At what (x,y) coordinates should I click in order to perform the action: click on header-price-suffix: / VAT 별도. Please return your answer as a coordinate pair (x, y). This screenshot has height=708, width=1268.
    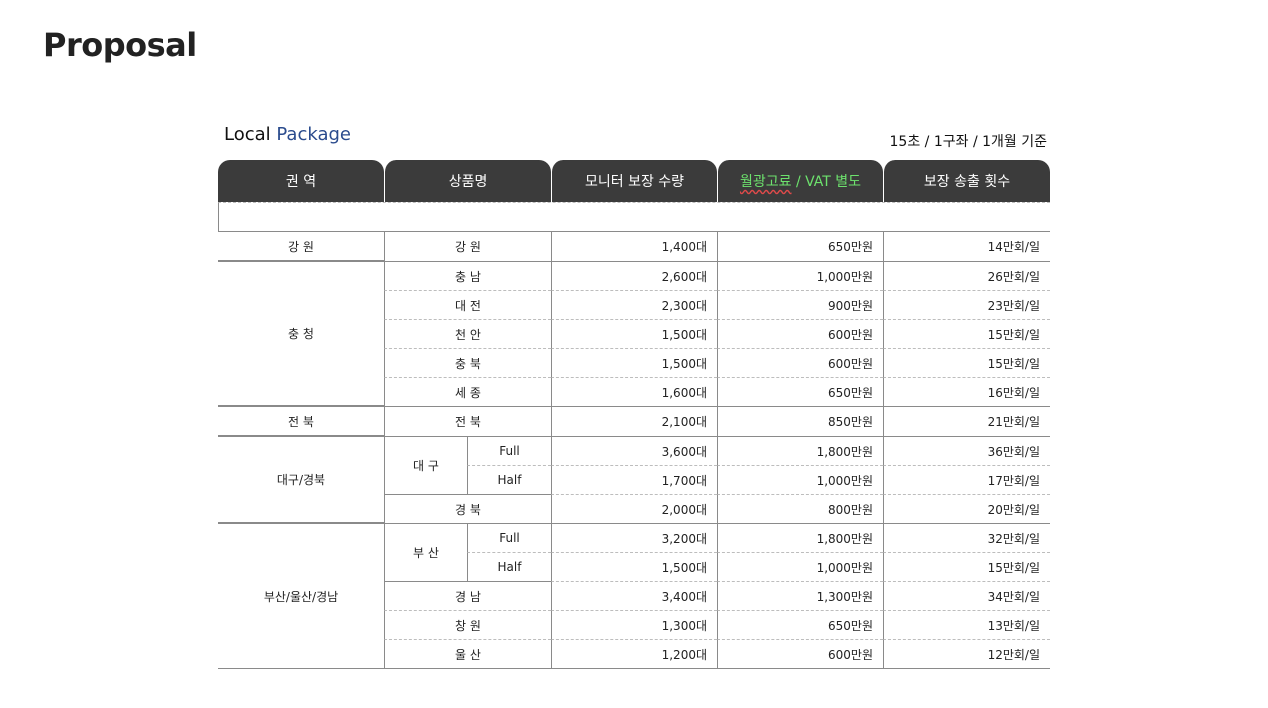
    Looking at the image, I should click on (826, 182).